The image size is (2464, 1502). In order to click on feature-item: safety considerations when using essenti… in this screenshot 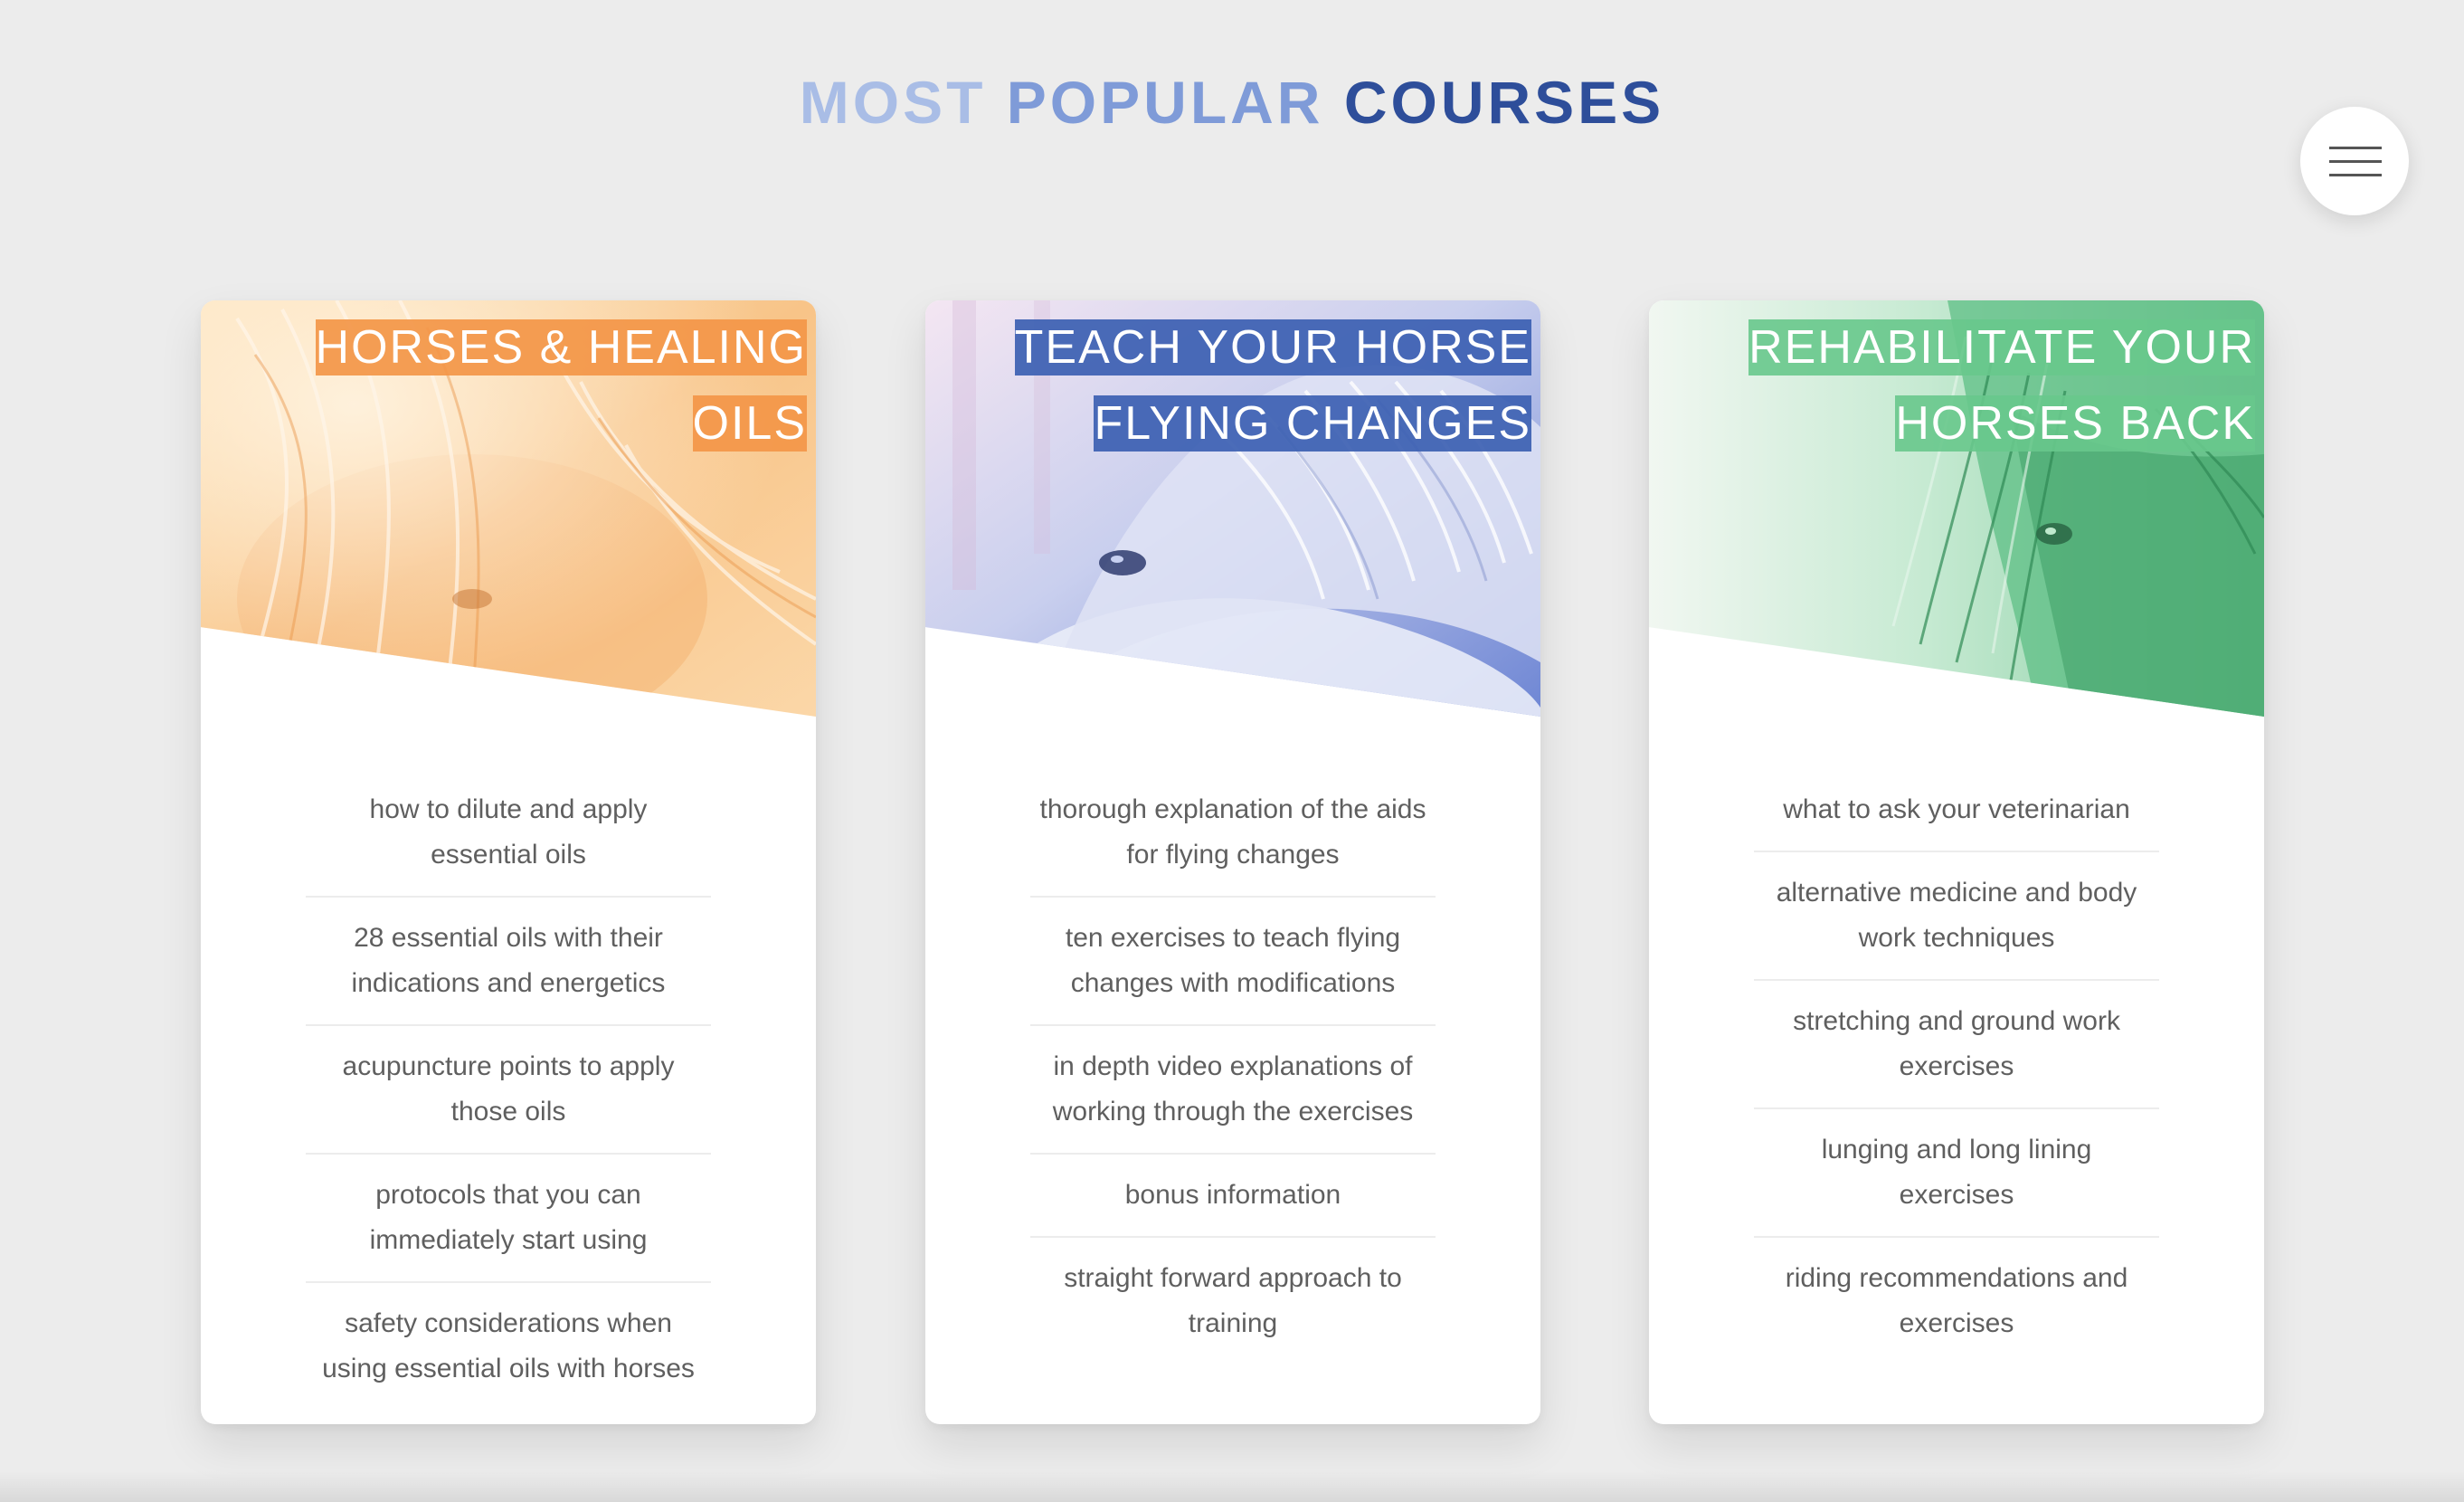, I will do `click(509, 1345)`.